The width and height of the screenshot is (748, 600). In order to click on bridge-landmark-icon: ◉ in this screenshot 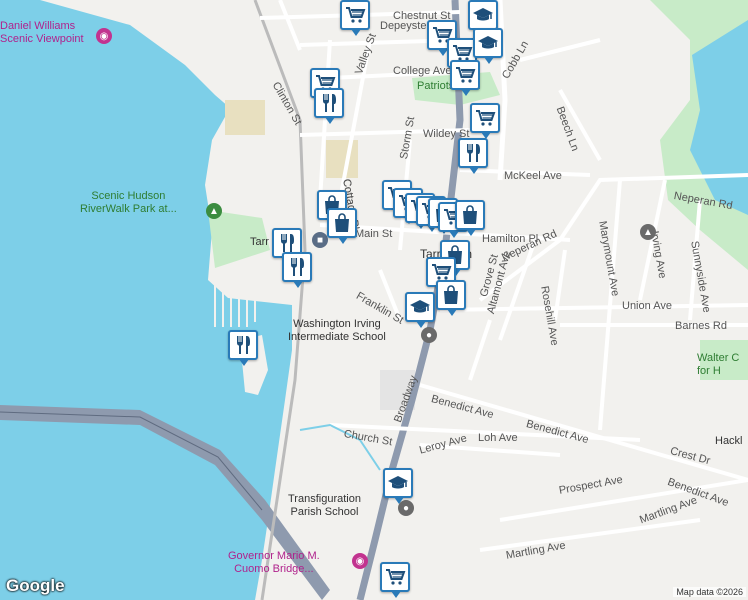, I will do `click(360, 561)`.